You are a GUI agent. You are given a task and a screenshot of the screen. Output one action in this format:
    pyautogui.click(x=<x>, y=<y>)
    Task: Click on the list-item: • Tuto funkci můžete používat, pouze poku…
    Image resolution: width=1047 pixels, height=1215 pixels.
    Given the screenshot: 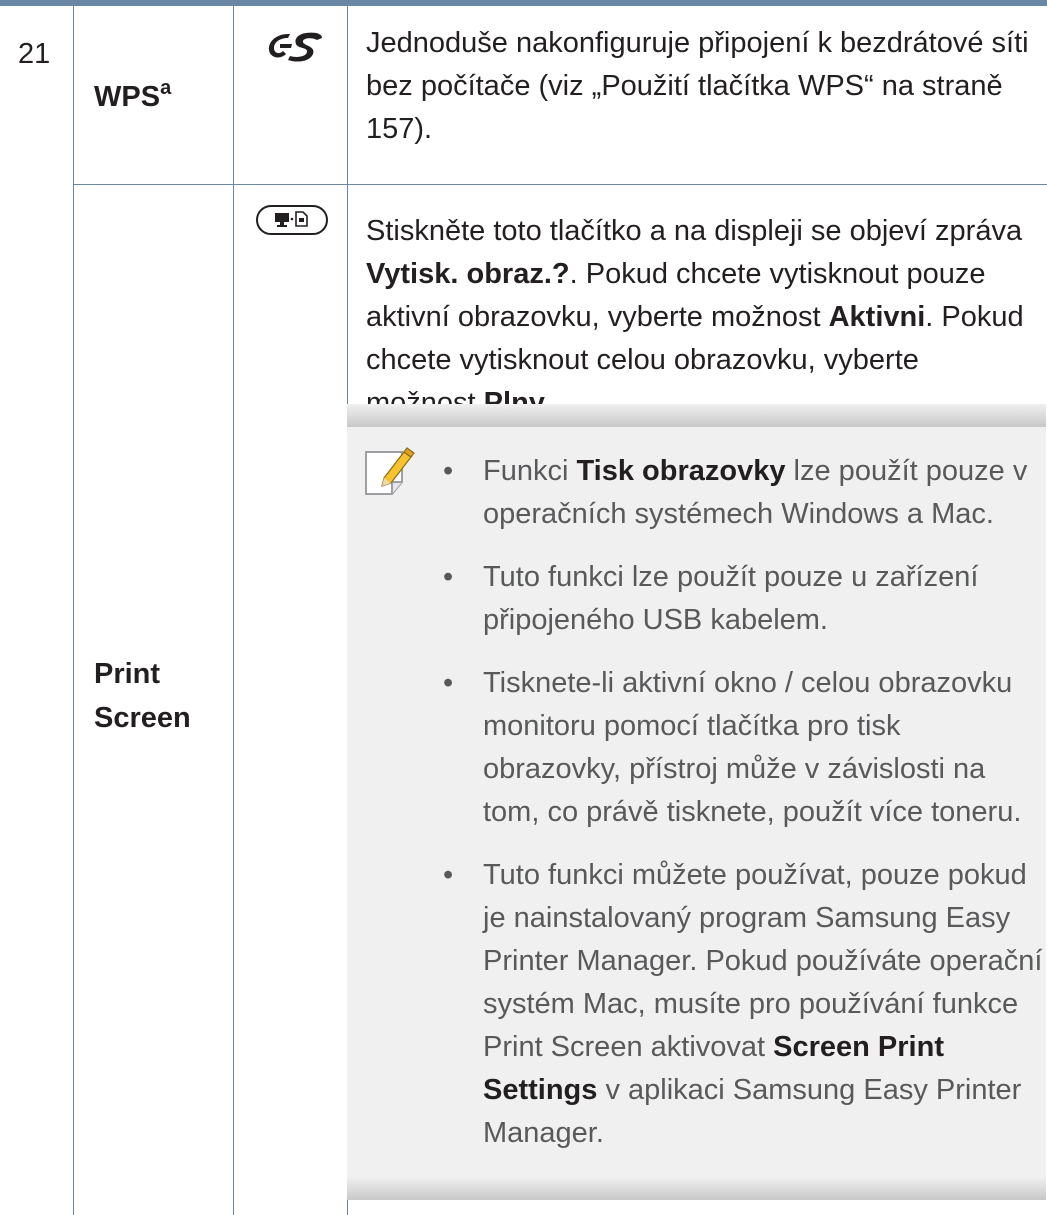 What is the action you would take?
    pyautogui.click(x=743, y=1004)
    